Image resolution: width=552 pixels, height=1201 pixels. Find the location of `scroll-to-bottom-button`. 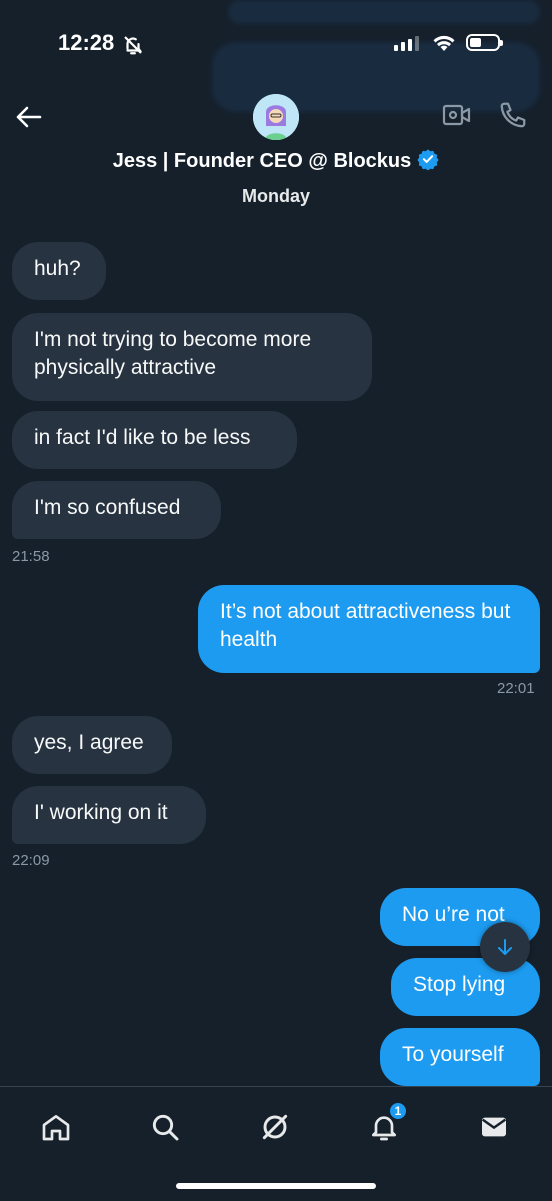

scroll-to-bottom-button is located at coordinates (505, 947).